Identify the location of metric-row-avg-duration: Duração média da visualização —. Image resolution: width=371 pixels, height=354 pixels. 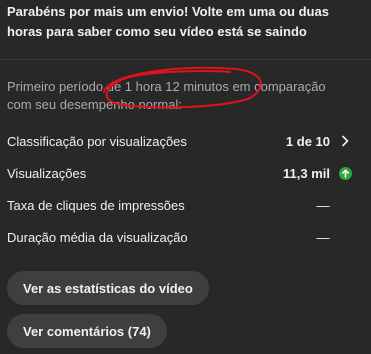
(179, 237).